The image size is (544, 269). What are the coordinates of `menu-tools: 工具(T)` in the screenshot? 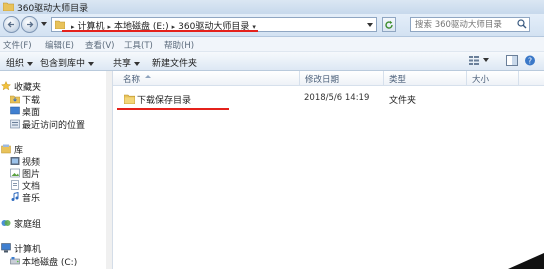 It's located at (138, 45).